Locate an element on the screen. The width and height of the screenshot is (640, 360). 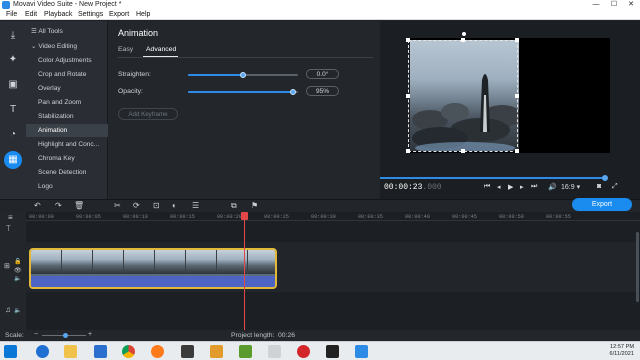
start-icon is located at coordinates (10, 351).